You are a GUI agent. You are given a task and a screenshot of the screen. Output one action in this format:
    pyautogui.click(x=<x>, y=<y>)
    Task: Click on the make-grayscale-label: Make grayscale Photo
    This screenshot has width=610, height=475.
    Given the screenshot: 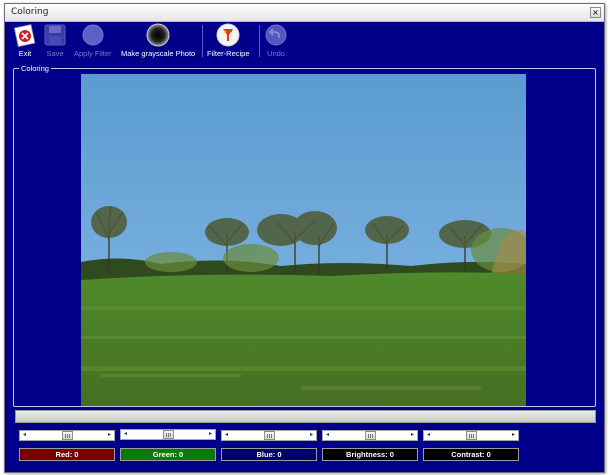 What is the action you would take?
    pyautogui.click(x=158, y=53)
    